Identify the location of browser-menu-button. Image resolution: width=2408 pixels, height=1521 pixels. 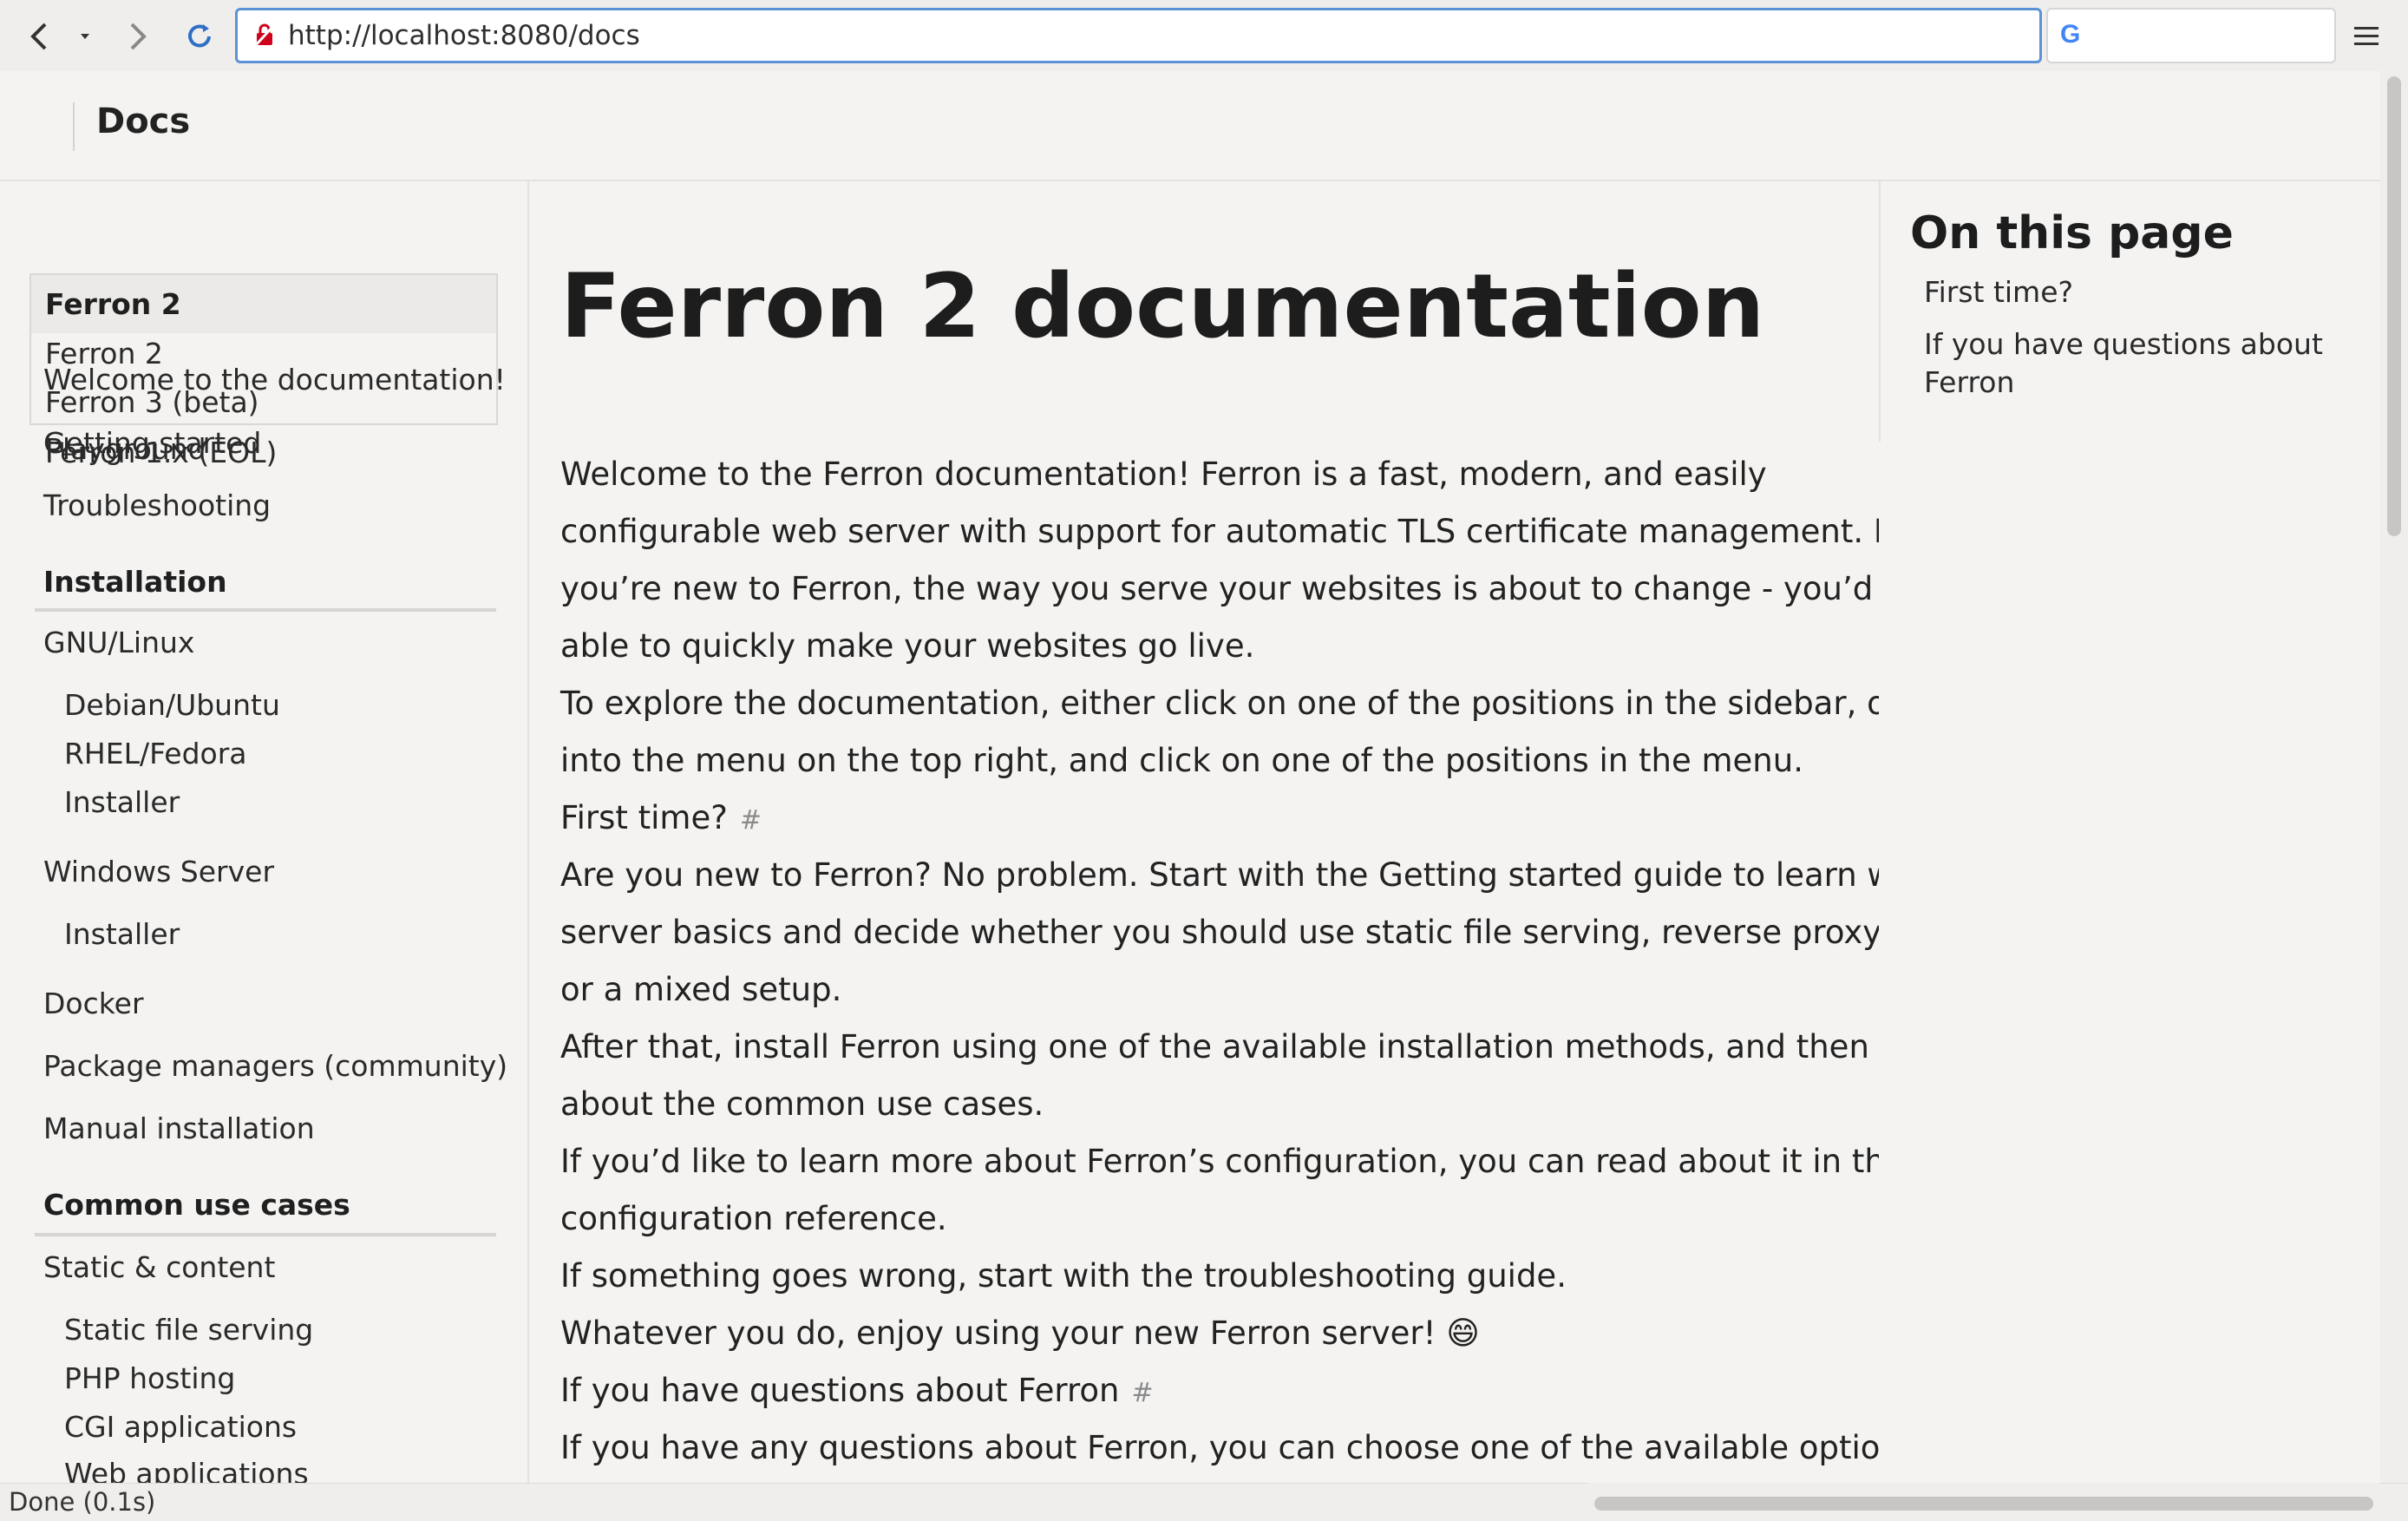
(2366, 37).